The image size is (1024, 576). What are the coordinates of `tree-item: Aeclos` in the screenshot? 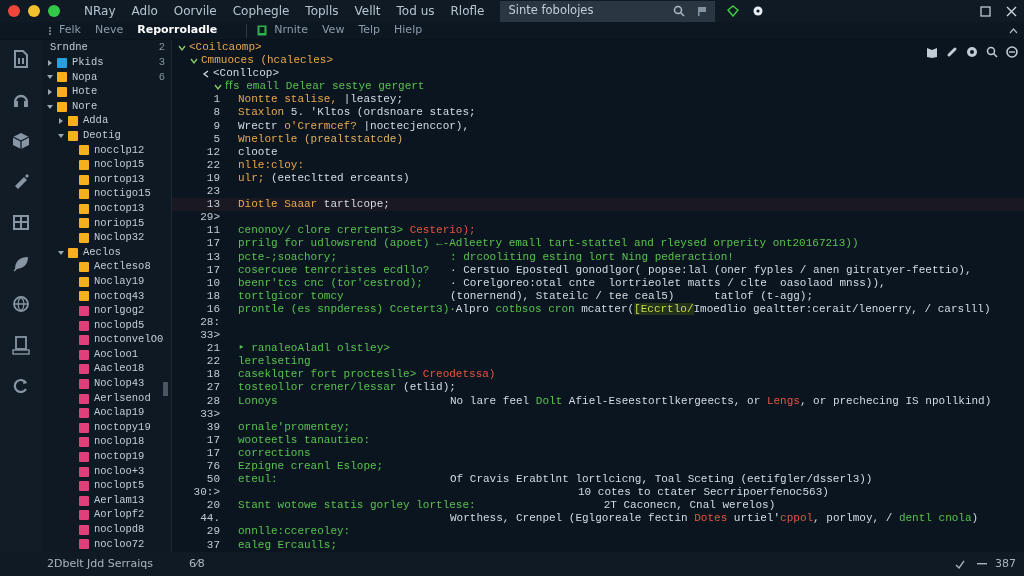 It's located at (102, 252).